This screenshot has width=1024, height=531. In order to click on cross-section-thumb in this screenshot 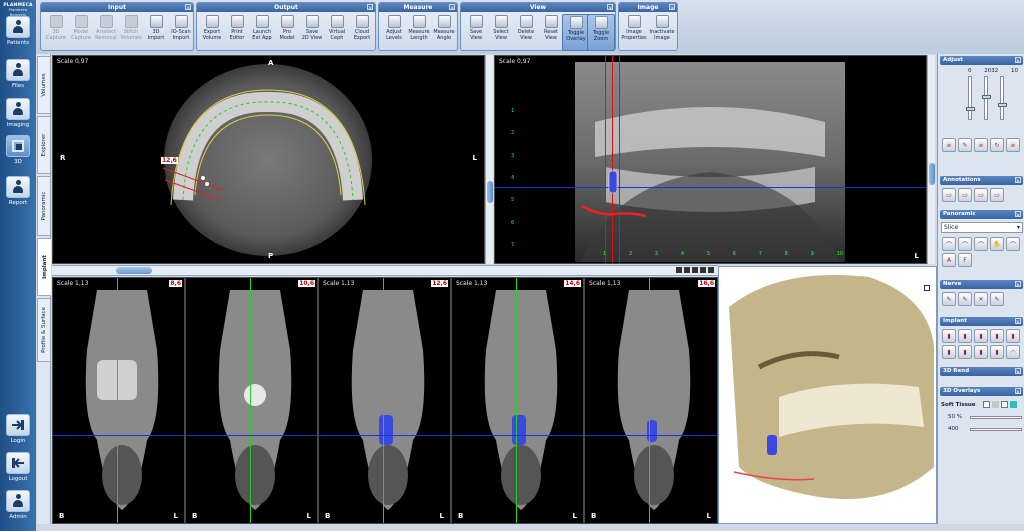, I will do `click(134, 270)`.